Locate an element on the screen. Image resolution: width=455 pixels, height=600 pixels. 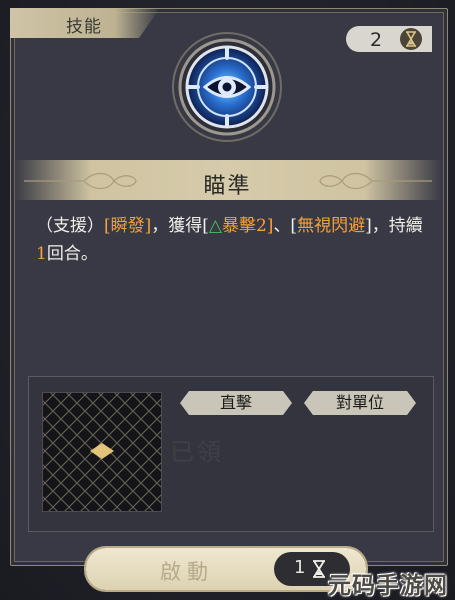
desc-crit: 暴擊2] is located at coordinates (247, 226).